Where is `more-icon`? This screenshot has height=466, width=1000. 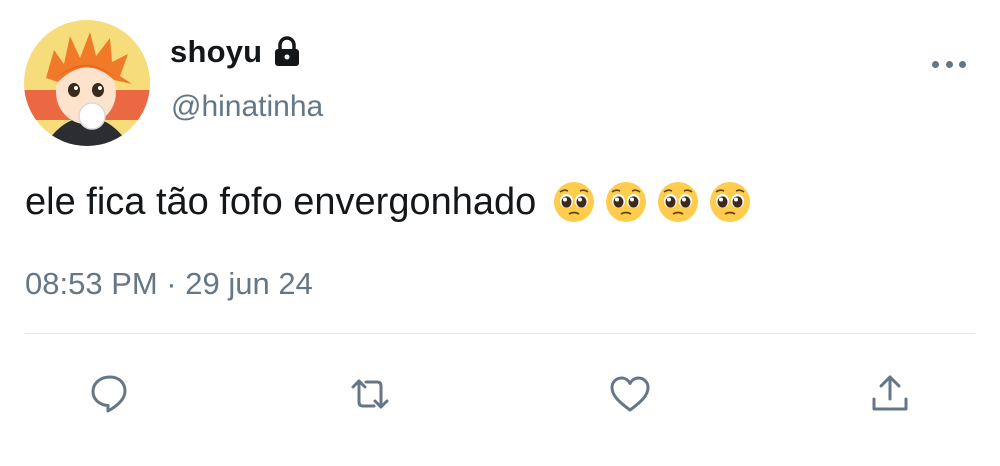 more-icon is located at coordinates (949, 64).